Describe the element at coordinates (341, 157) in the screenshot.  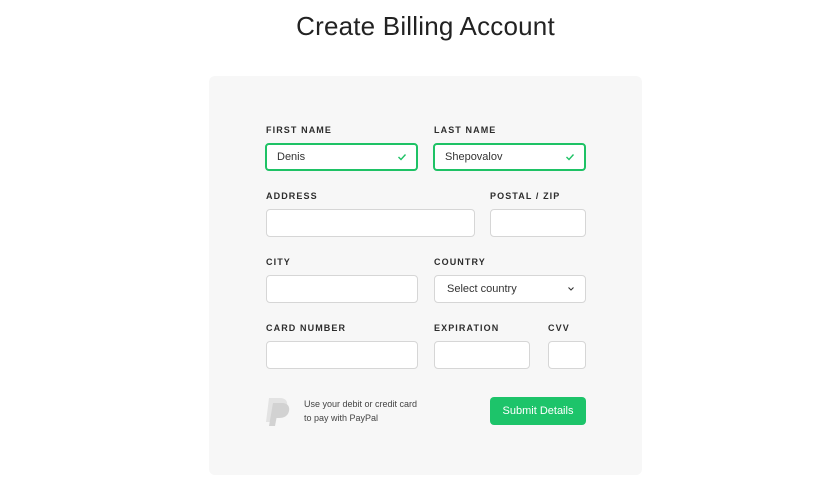
I see `first-name-field: Denis` at that location.